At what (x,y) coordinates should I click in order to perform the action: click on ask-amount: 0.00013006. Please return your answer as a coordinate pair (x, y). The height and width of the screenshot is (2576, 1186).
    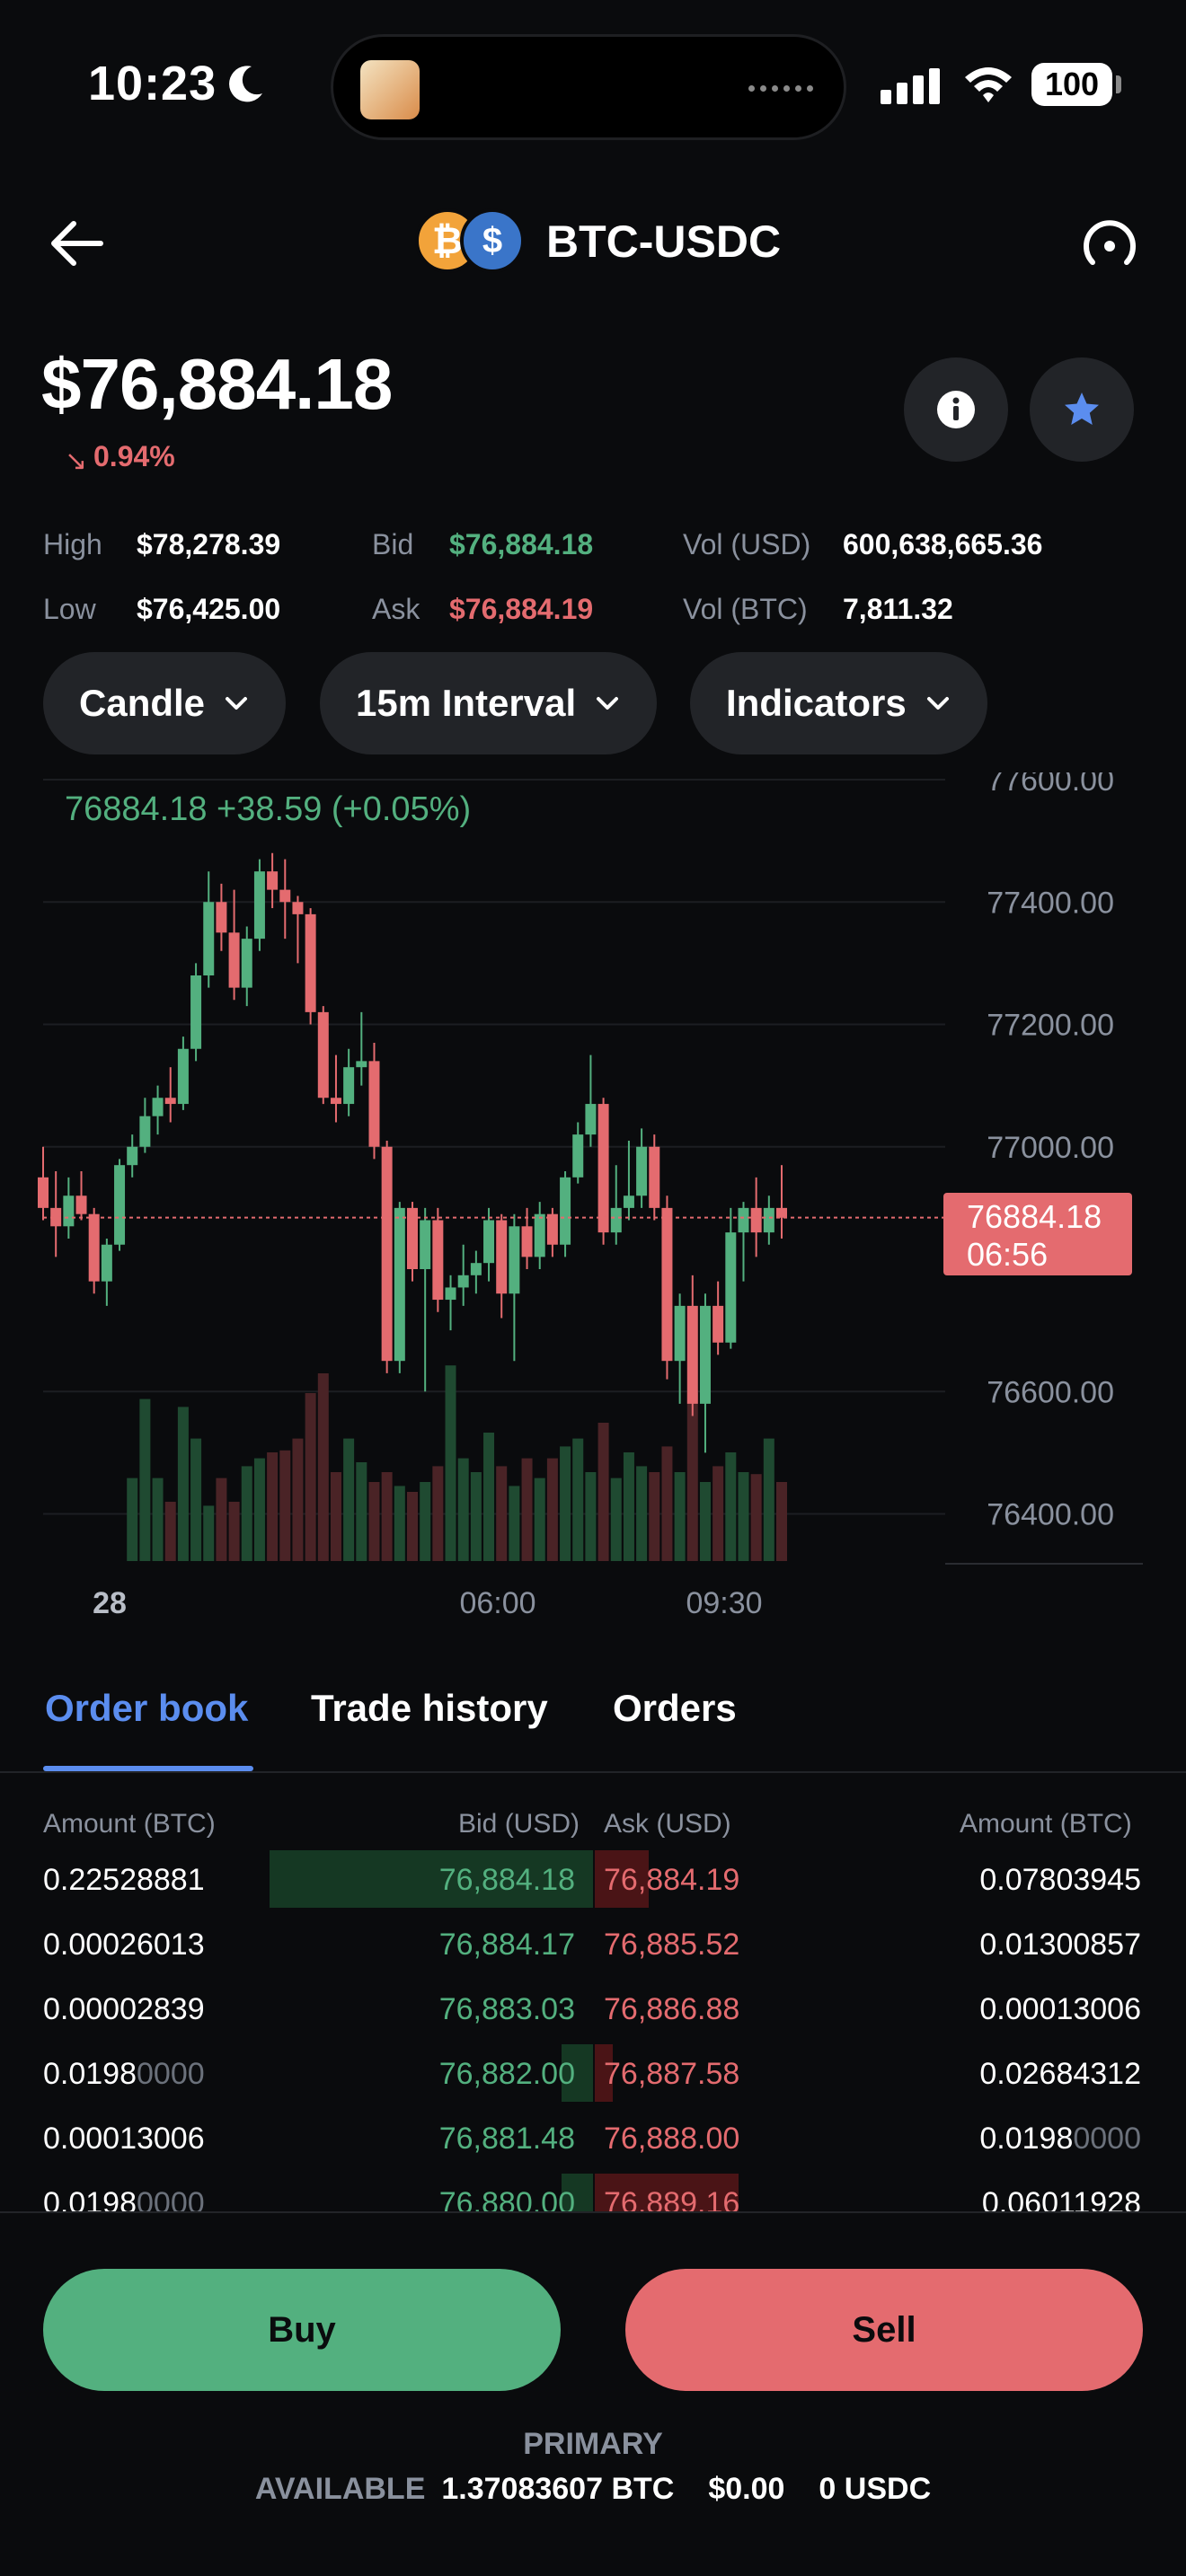
    Looking at the image, I should click on (1060, 2009).